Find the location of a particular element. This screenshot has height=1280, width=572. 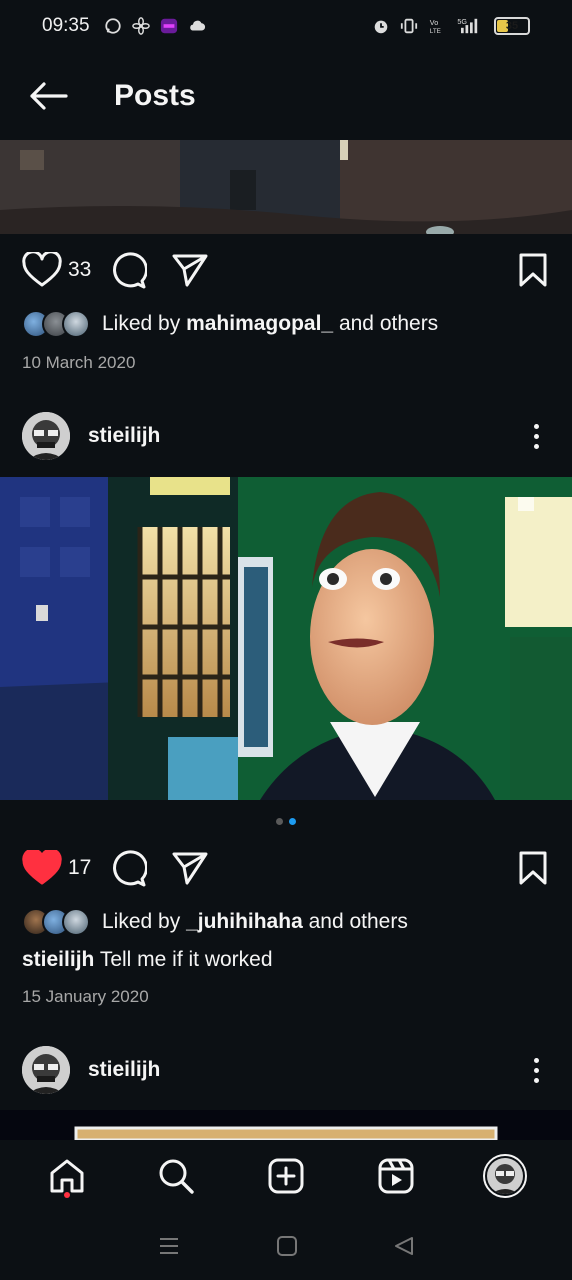

liked-by-username: mahimagopal_ is located at coordinates (259, 324).